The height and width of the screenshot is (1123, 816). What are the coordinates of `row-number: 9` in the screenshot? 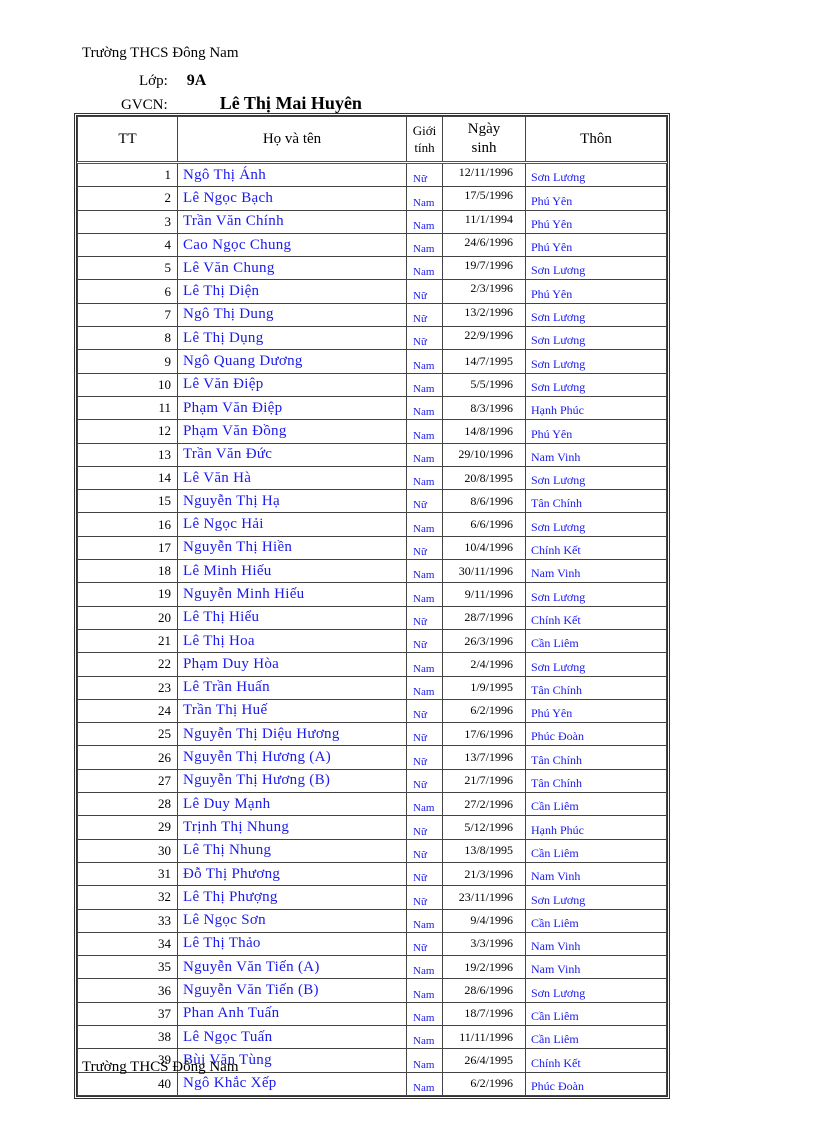 It's located at (127, 361).